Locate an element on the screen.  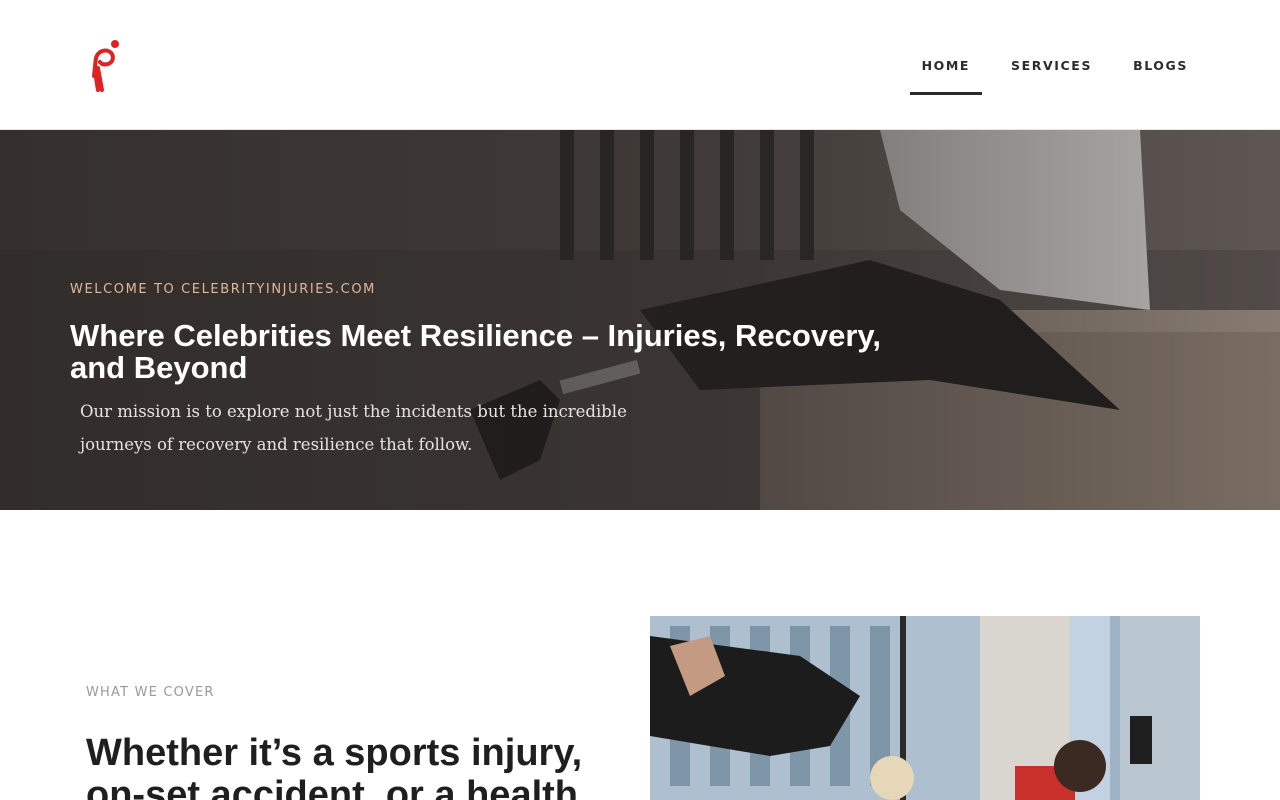
nav-blogs: BLOGS is located at coordinates (1160, 65).